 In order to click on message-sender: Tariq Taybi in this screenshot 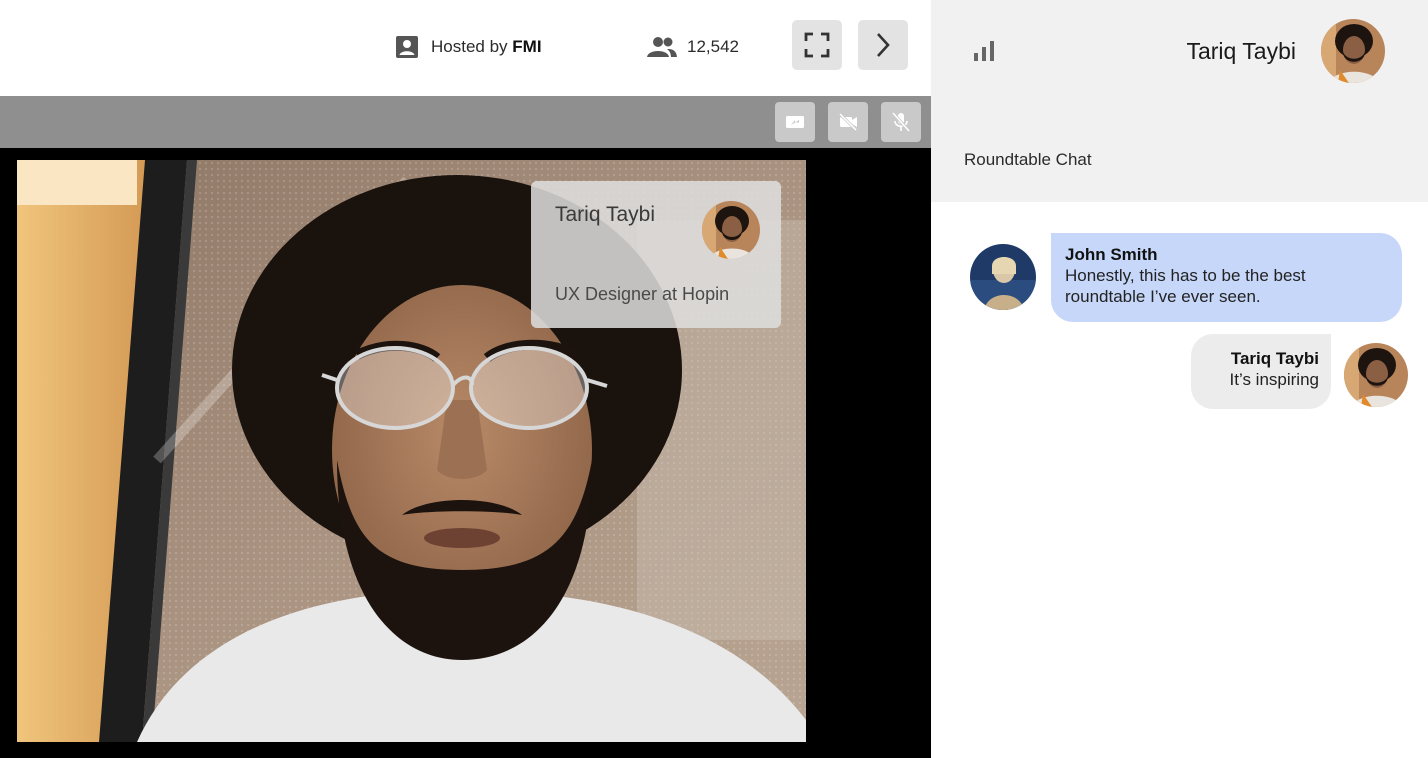, I will do `click(1274, 358)`.